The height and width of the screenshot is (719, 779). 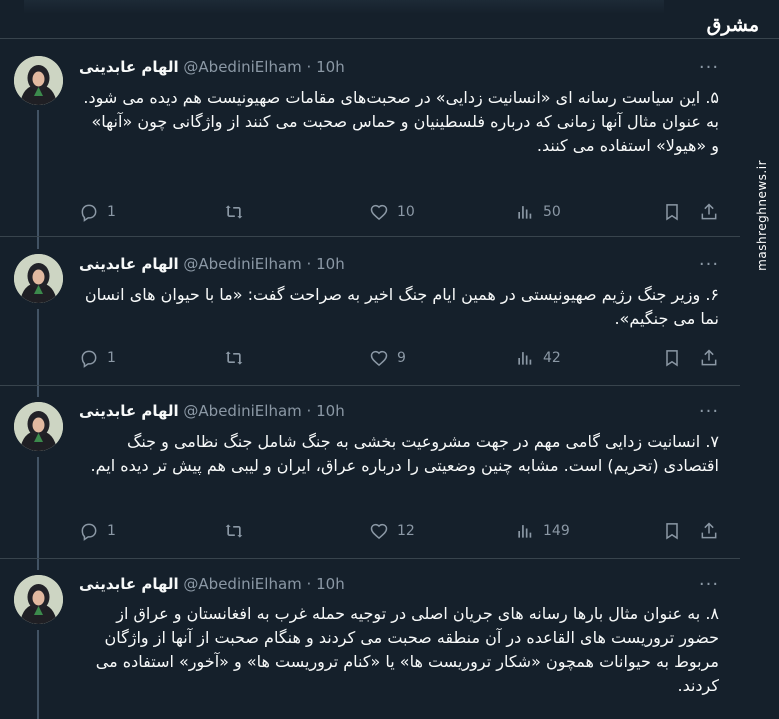 What do you see at coordinates (392, 212) in the screenshot?
I see `like-button: 10` at bounding box center [392, 212].